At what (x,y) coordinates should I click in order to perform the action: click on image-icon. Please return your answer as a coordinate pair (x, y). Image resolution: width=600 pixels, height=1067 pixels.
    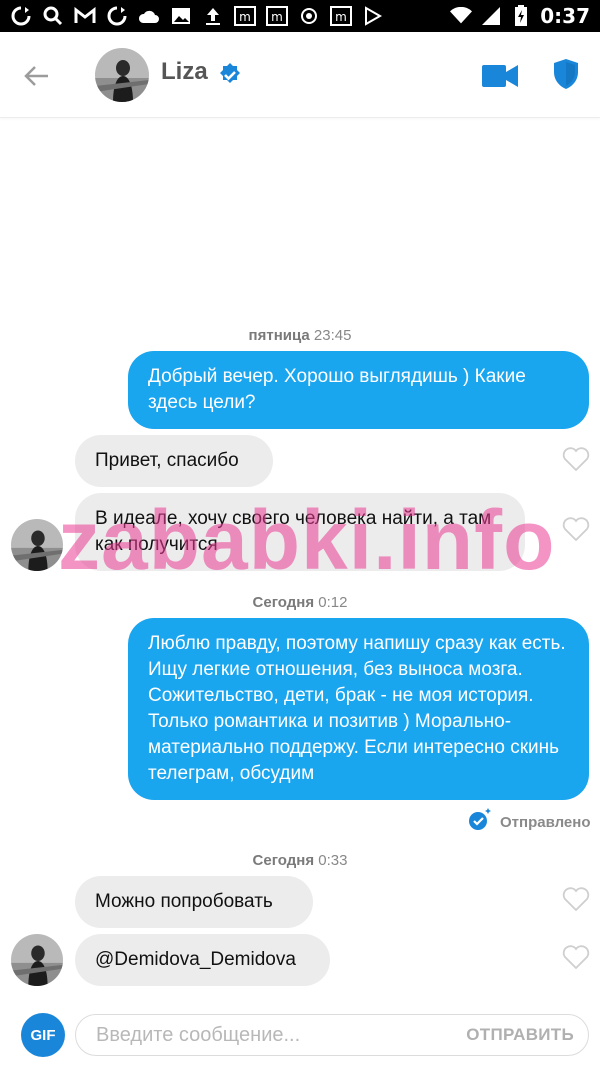
    Looking at the image, I should click on (181, 16).